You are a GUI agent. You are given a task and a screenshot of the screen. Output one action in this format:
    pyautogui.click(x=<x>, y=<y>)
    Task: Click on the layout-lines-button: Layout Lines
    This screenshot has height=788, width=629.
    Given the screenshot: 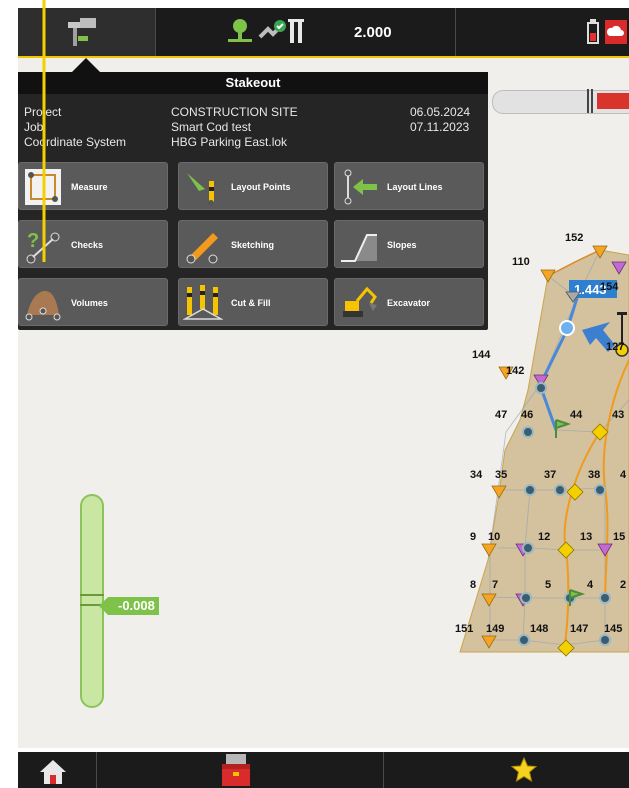 What is the action you would take?
    pyautogui.click(x=409, y=186)
    